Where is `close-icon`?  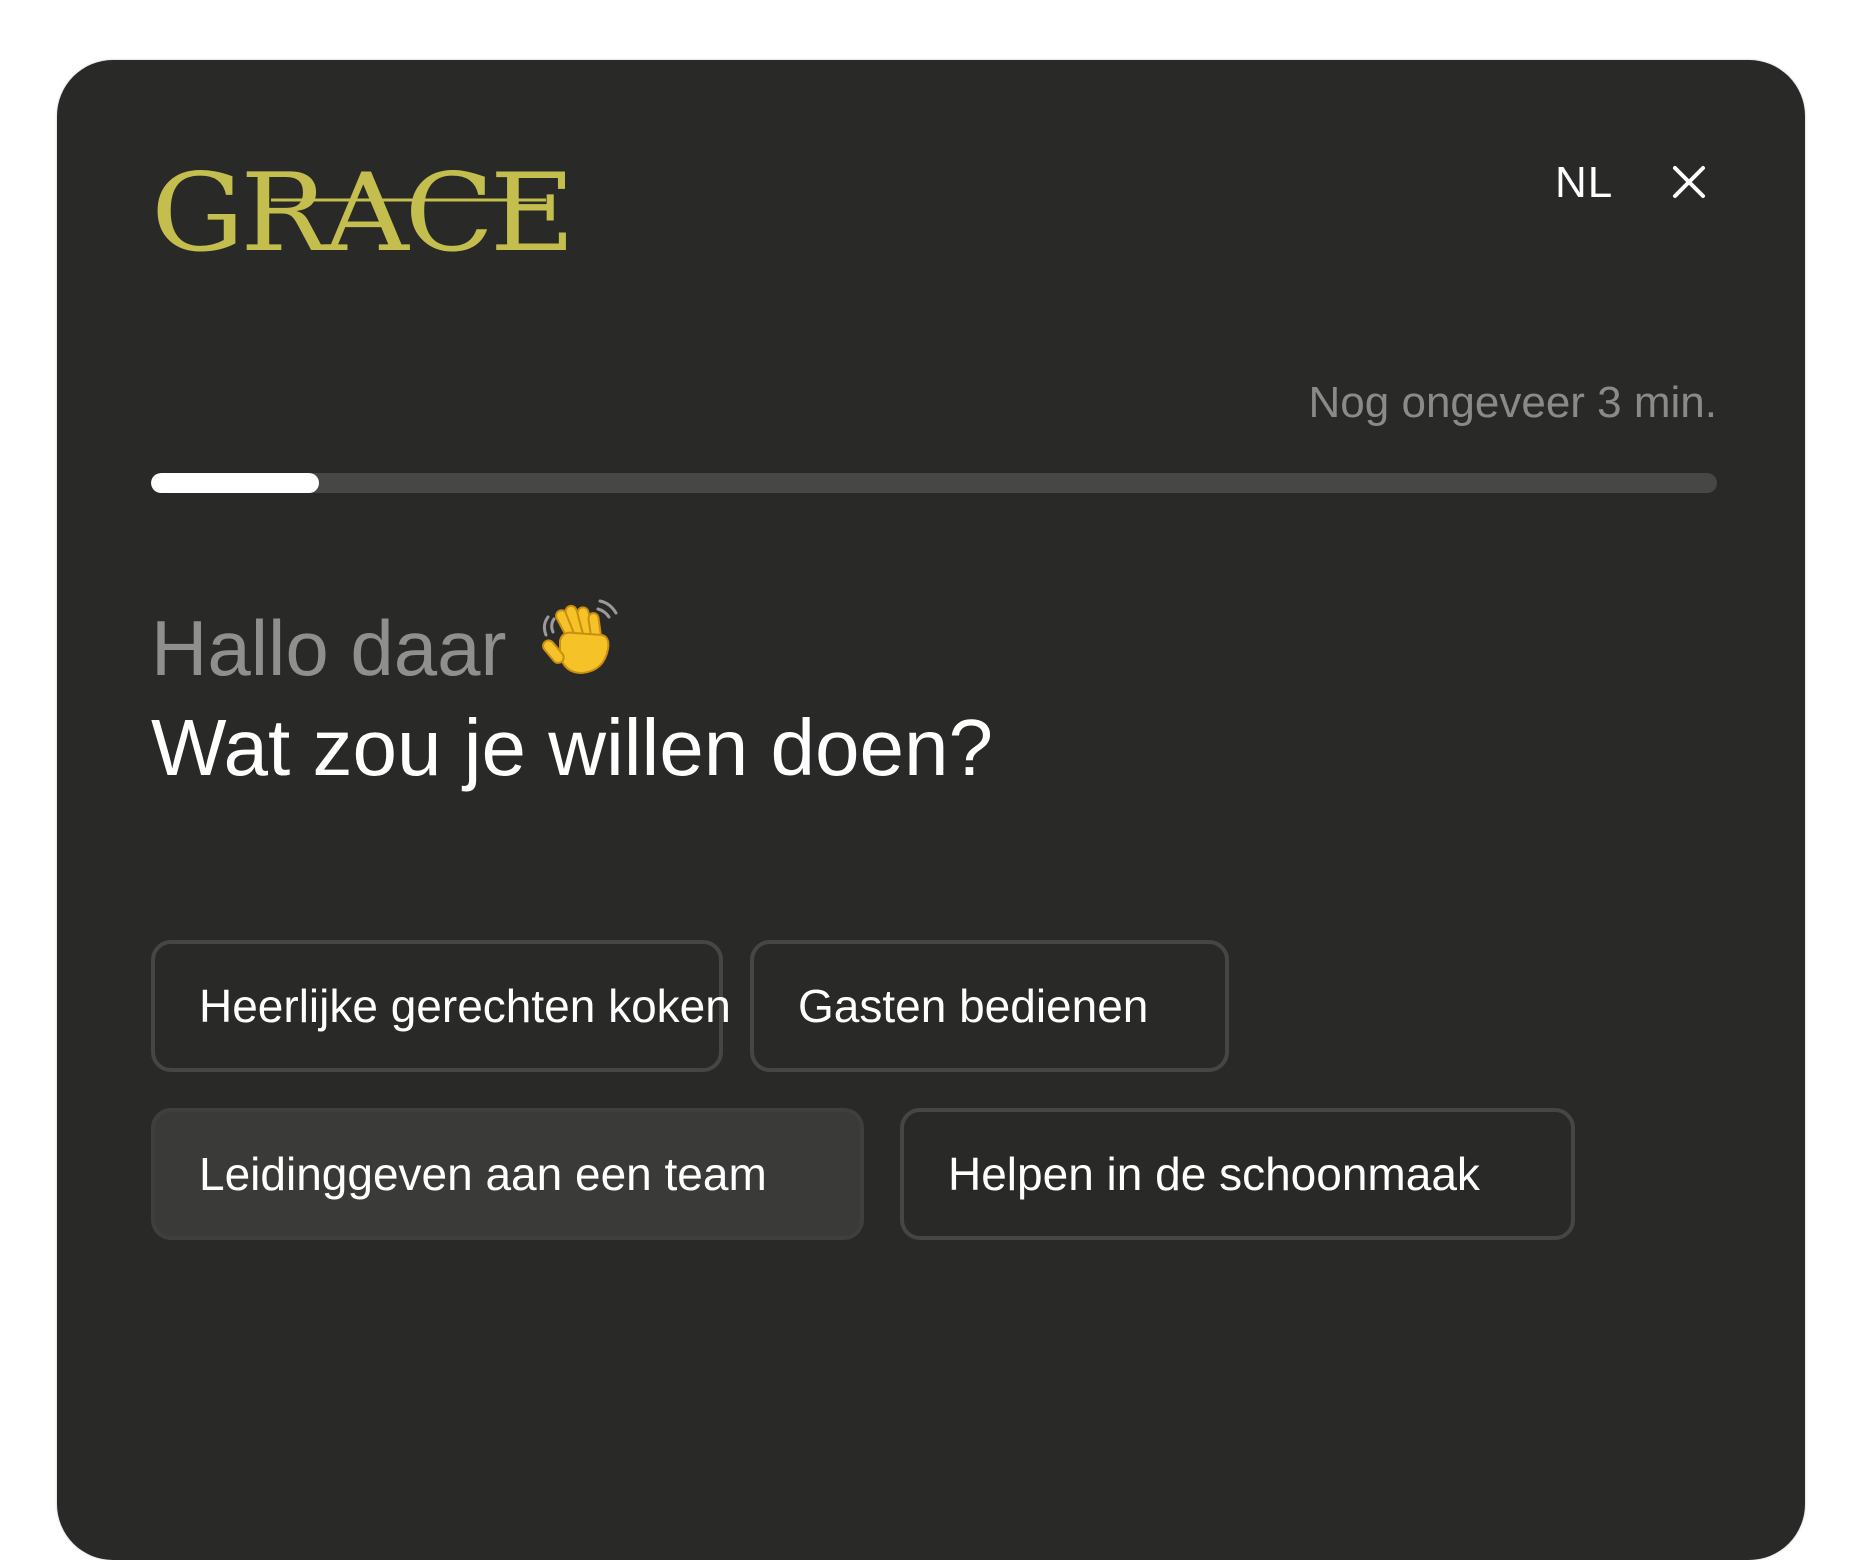
close-icon is located at coordinates (1689, 182).